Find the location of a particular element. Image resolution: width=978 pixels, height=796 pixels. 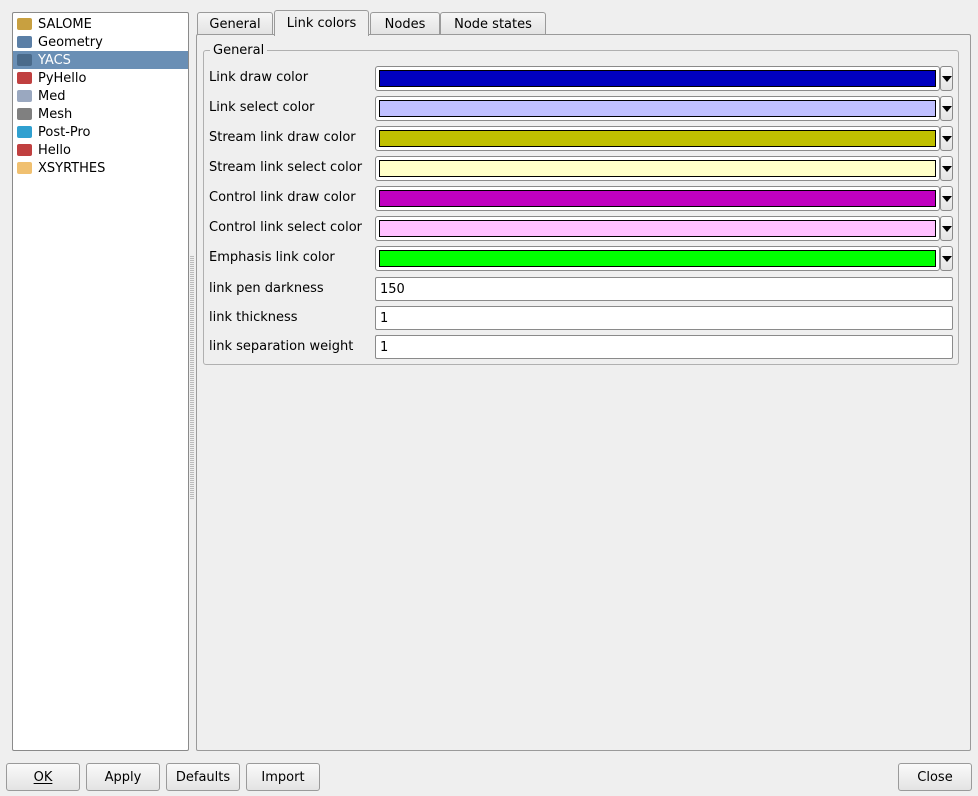

apply-button: Apply is located at coordinates (123, 777).